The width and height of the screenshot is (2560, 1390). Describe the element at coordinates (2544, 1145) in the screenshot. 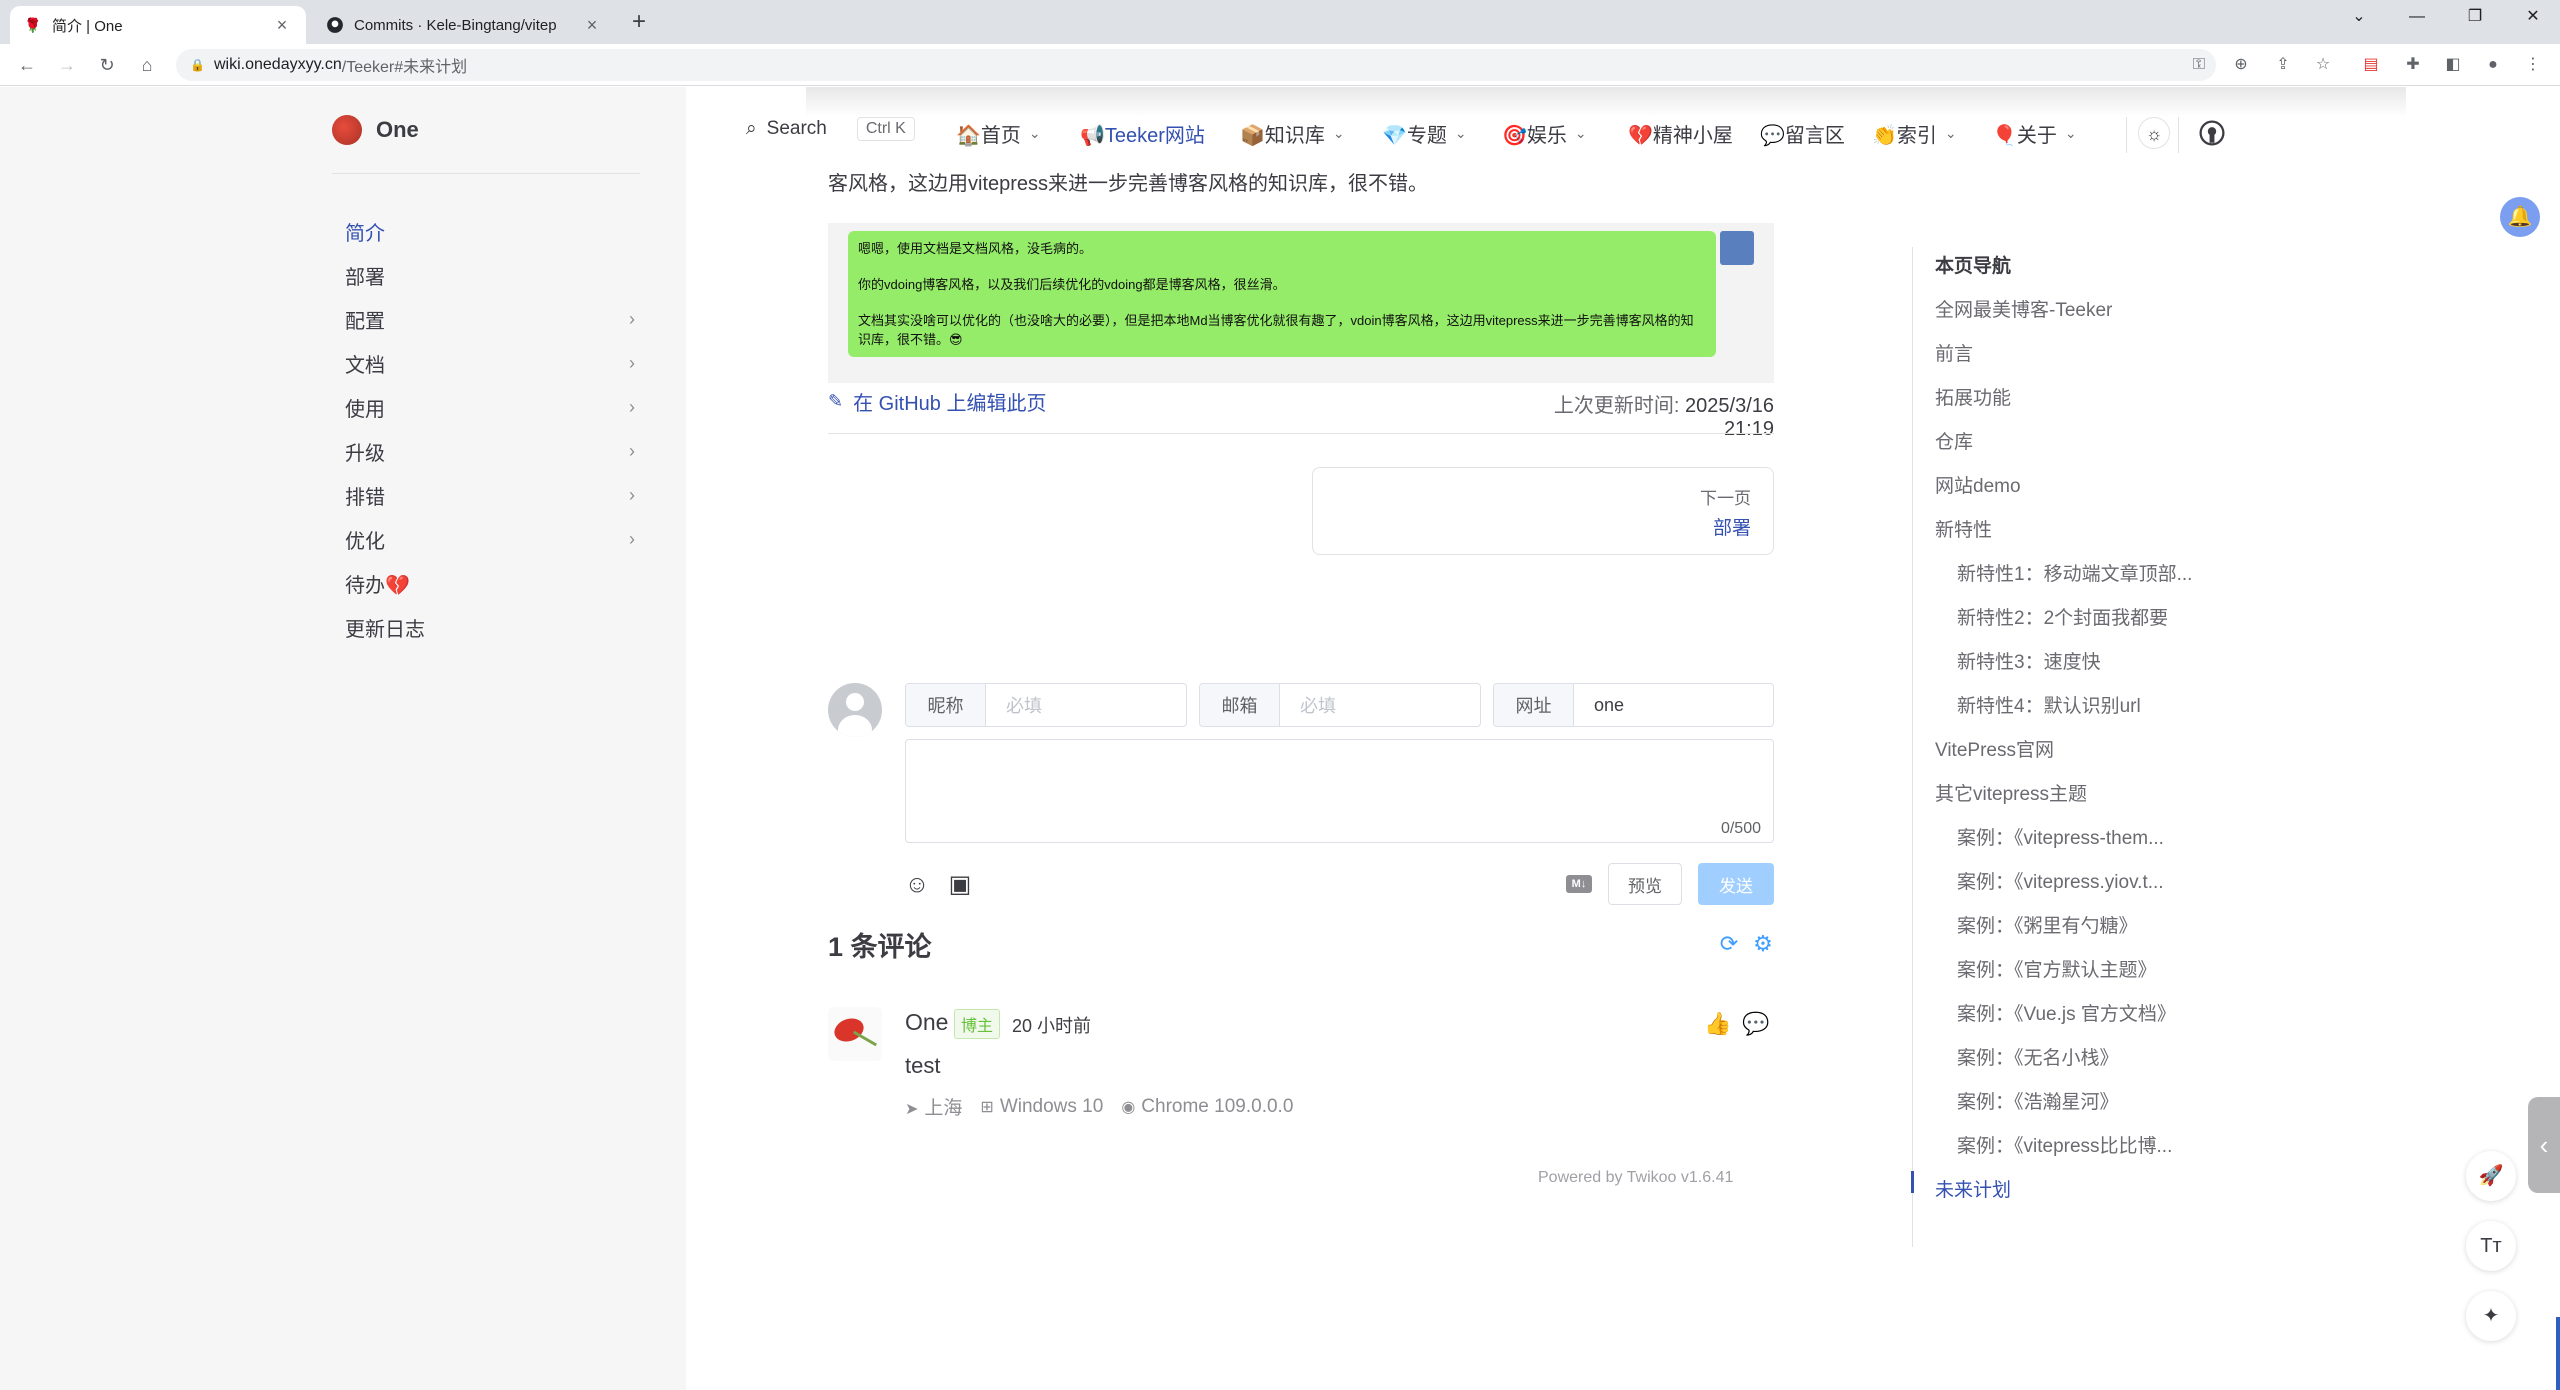

I see `collapse-panel-tab: ‹` at that location.